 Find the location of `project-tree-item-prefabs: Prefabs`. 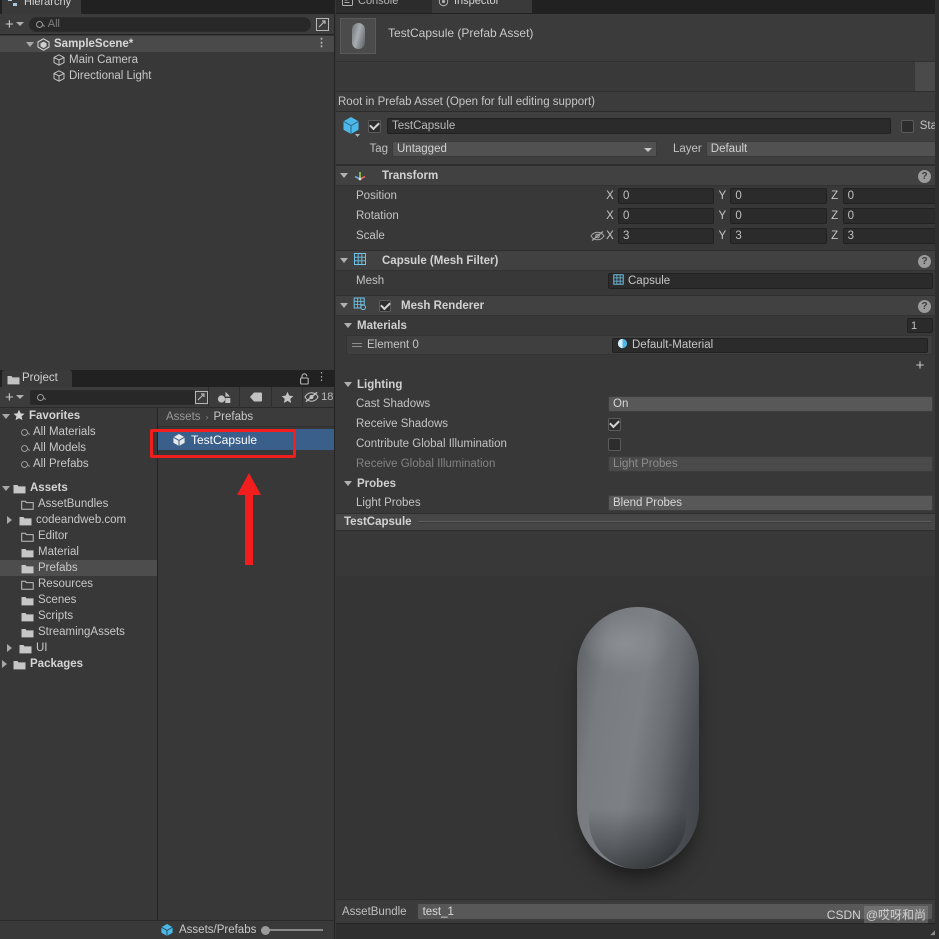

project-tree-item-prefabs: Prefabs is located at coordinates (78, 568).